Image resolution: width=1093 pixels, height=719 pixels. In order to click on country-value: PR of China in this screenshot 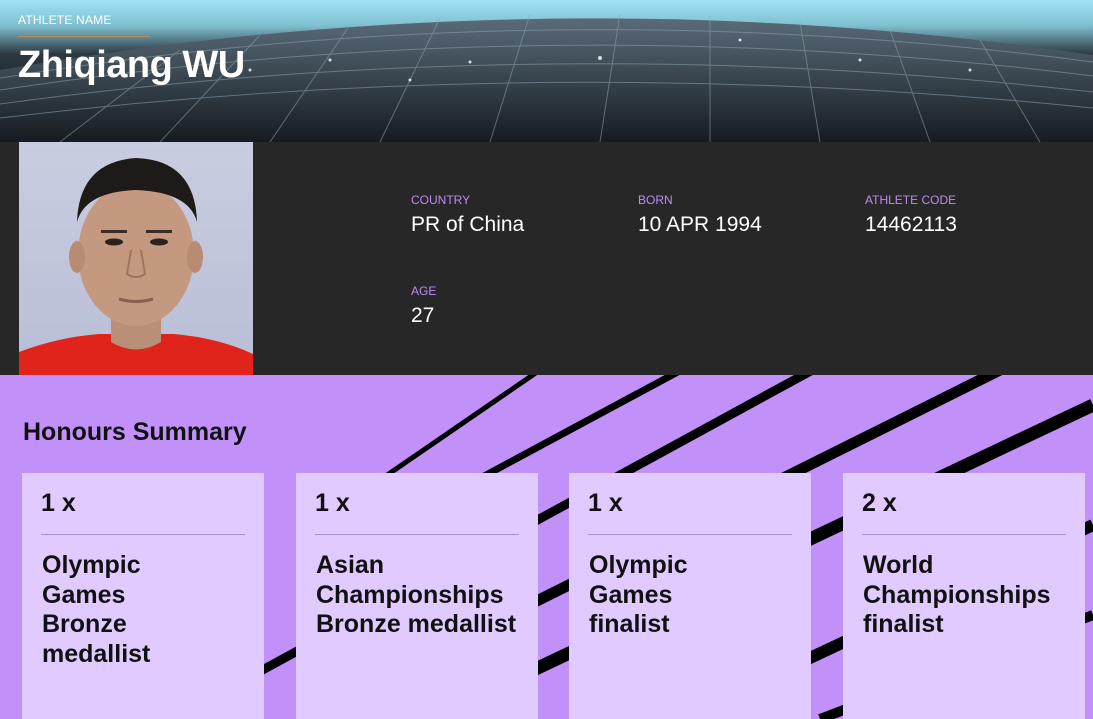, I will do `click(468, 224)`.